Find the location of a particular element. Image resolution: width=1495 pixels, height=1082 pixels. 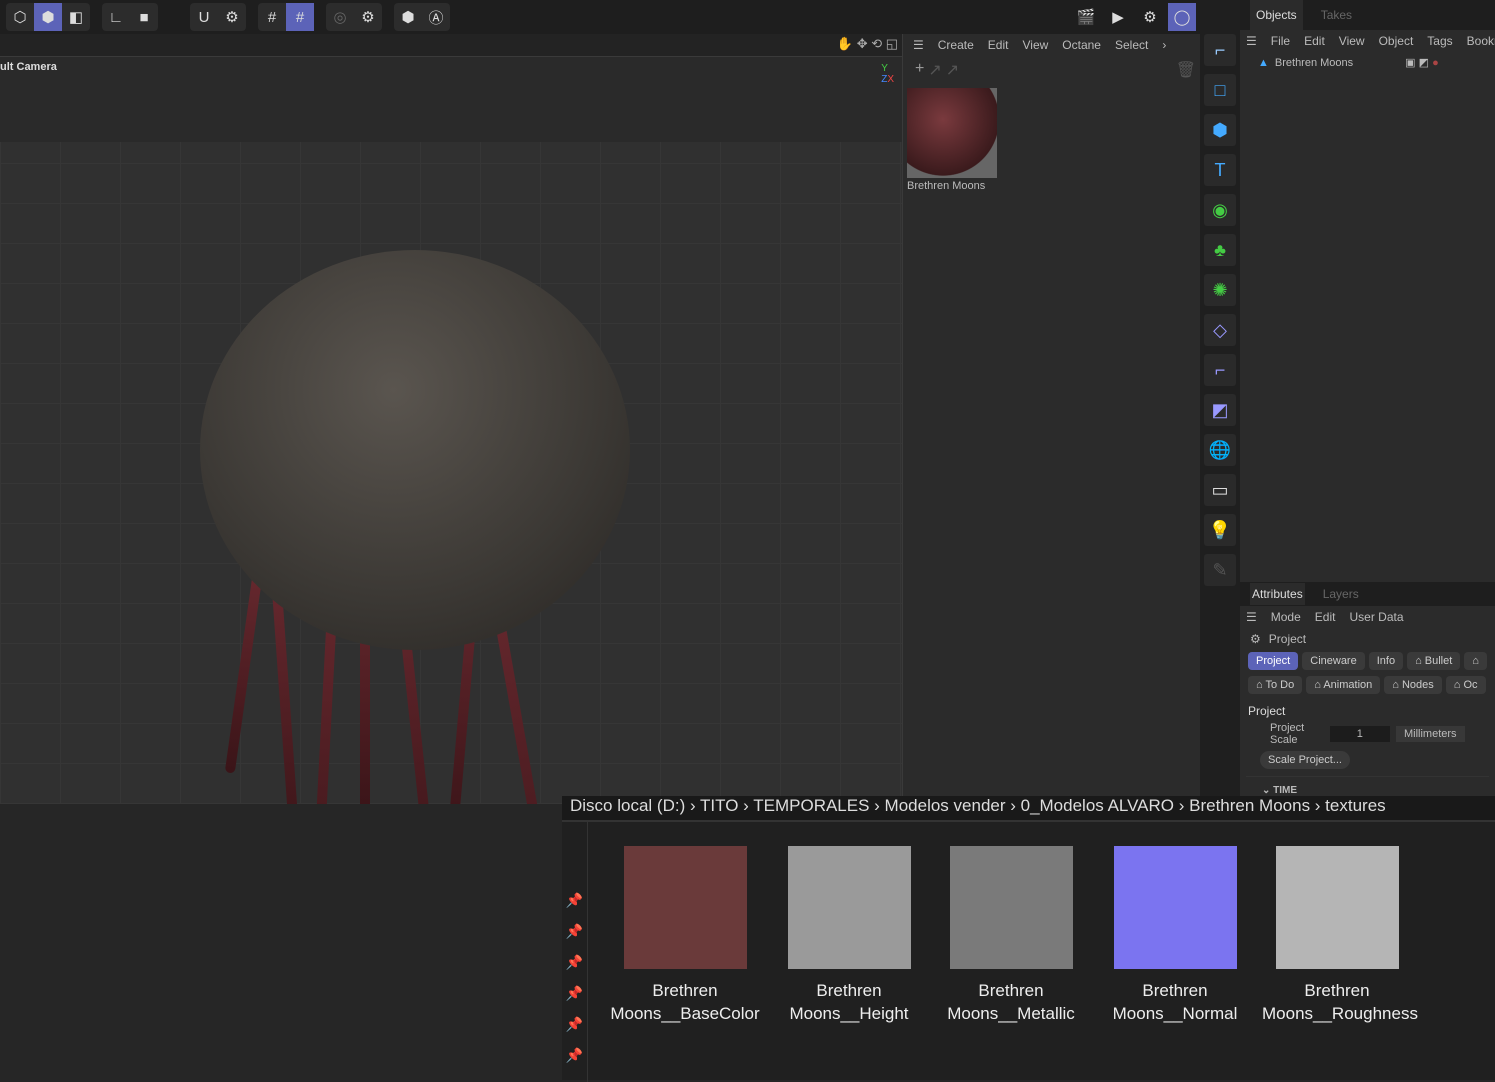

octane-icon: ◯ is located at coordinates (1182, 17).